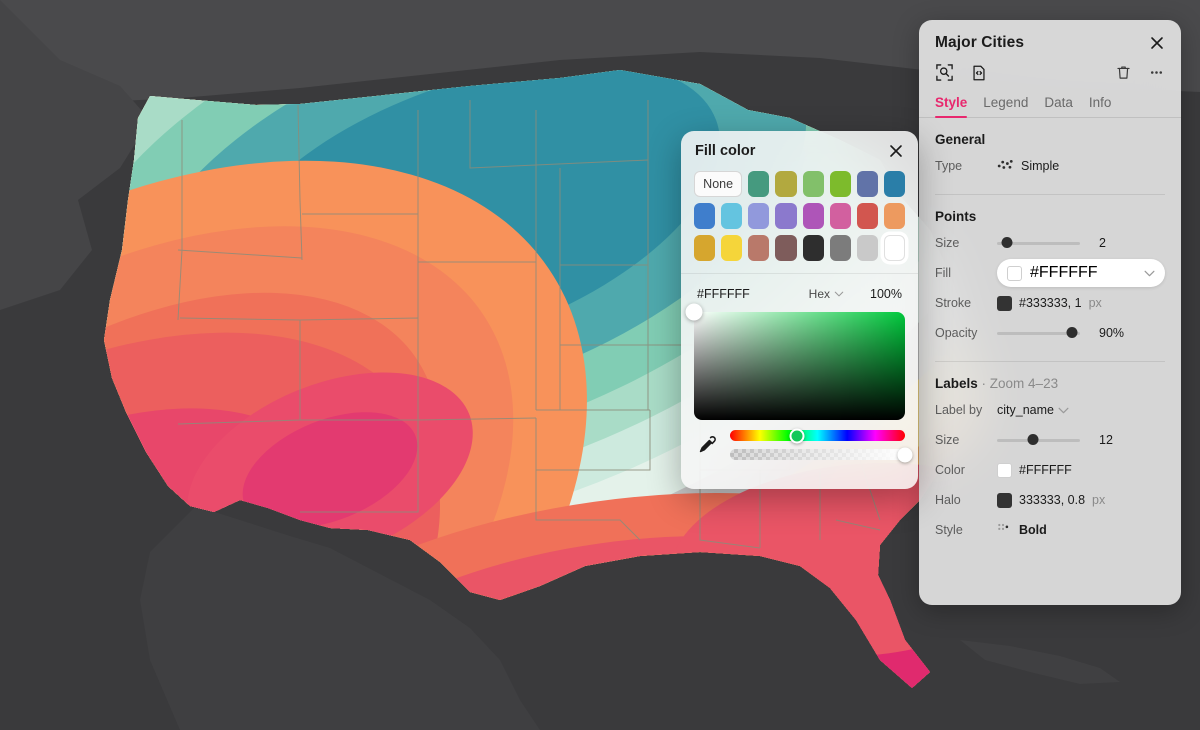 The height and width of the screenshot is (730, 1200). I want to click on label-halo-unit: px, so click(1099, 500).